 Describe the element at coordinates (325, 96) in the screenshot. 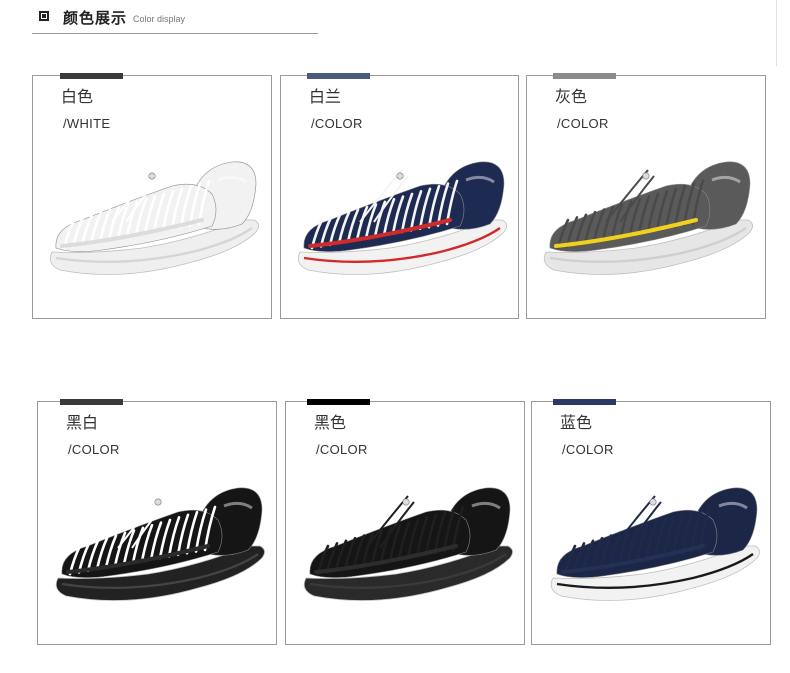

I see `color-name: 白兰` at that location.